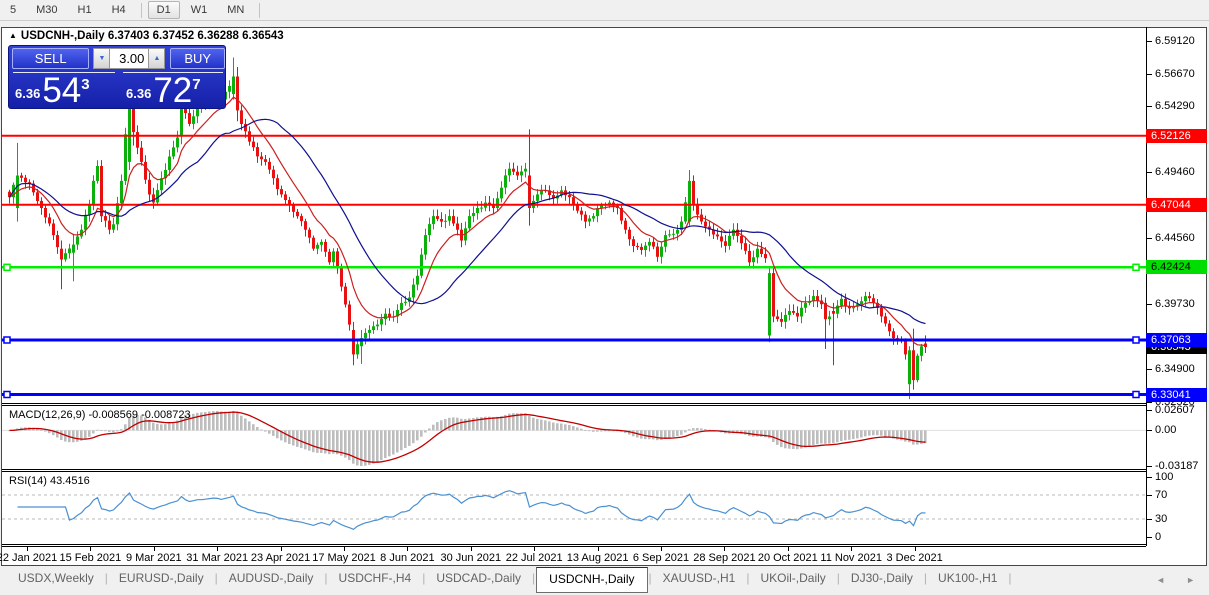 Image resolution: width=1209 pixels, height=595 pixels. What do you see at coordinates (85, 10) in the screenshot?
I see `timeframe-h1: H1` at bounding box center [85, 10].